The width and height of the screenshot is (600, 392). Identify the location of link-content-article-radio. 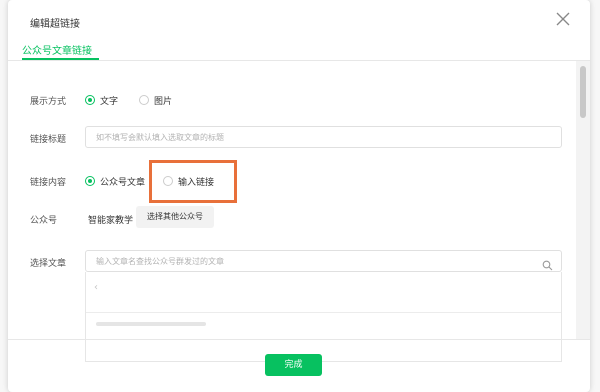
(90, 181).